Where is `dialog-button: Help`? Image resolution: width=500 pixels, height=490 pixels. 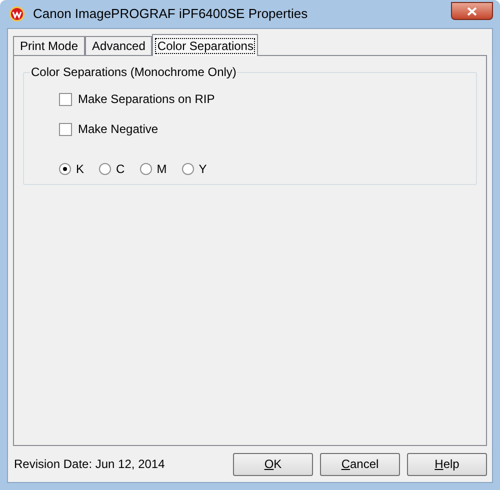 dialog-button: Help is located at coordinates (447, 464).